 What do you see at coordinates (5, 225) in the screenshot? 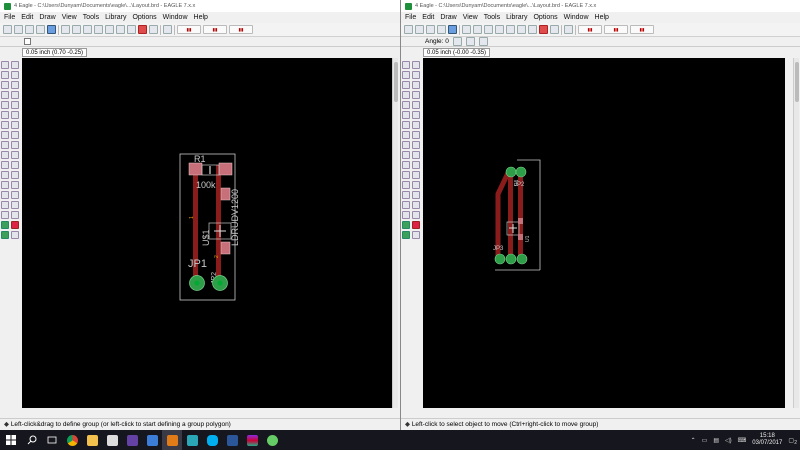
I see `auto-icon` at bounding box center [5, 225].